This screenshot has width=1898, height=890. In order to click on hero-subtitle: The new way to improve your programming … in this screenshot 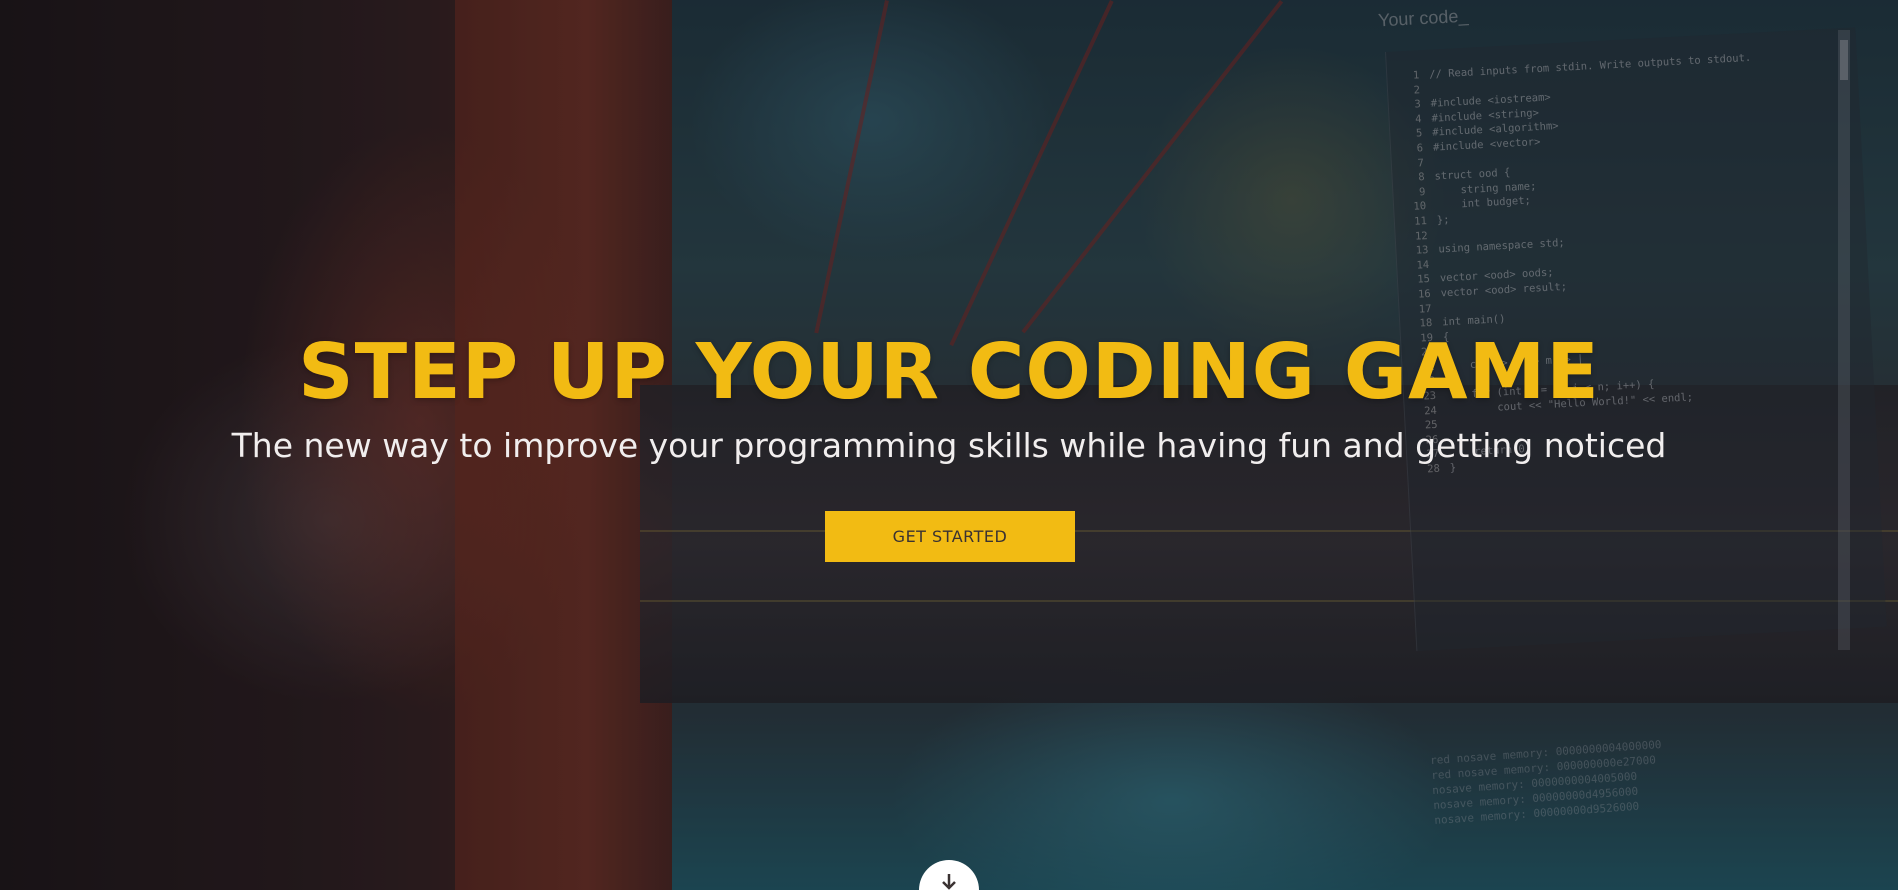, I will do `click(949, 445)`.